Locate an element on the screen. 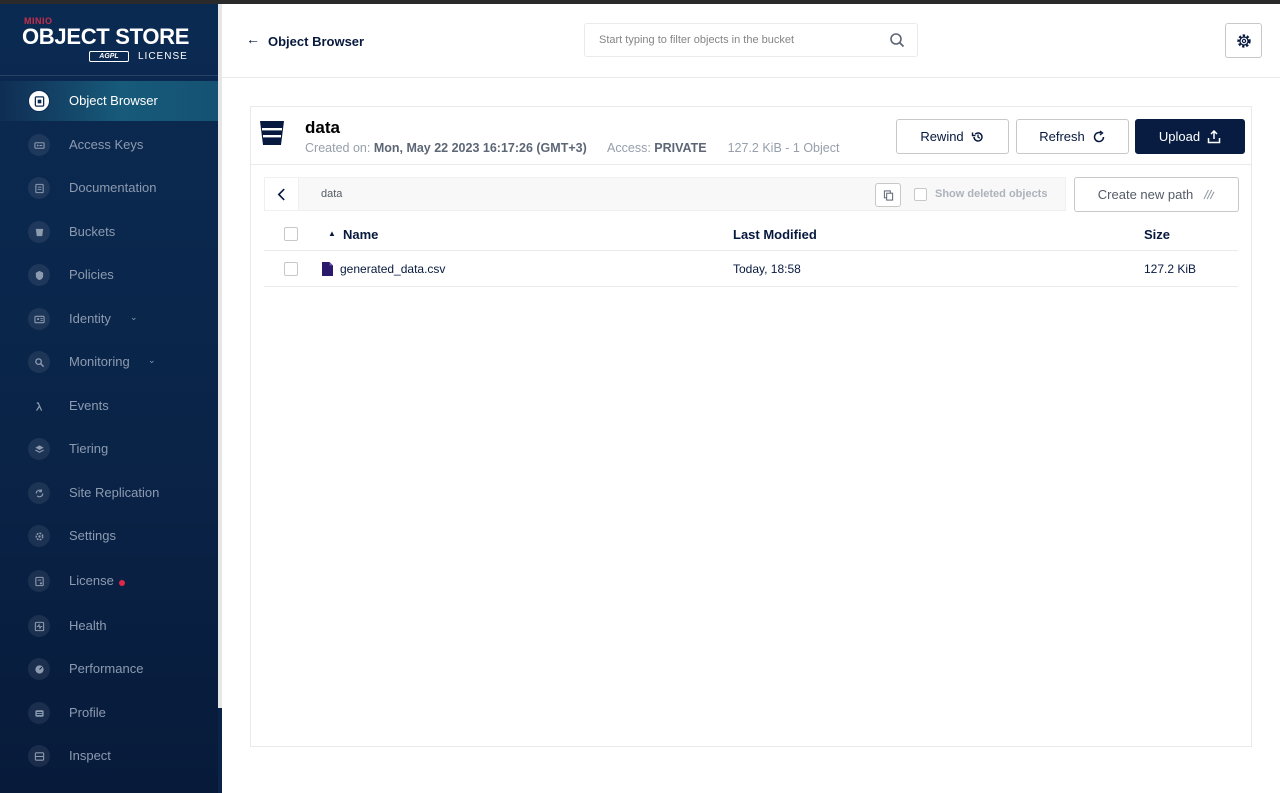 The width and height of the screenshot is (1280, 793). health-icon is located at coordinates (39, 626).